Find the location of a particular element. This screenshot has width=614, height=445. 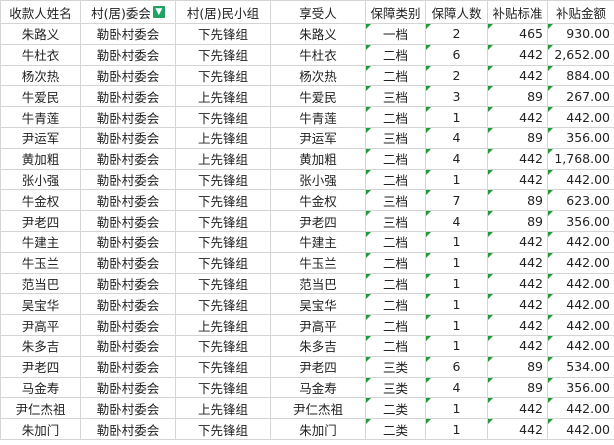

cell-beneficiary: 杨次热 is located at coordinates (318, 75).